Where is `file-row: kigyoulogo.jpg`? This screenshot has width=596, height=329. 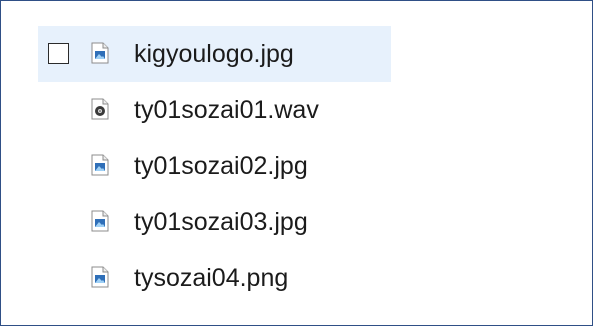
file-row: kigyoulogo.jpg is located at coordinates (214, 54).